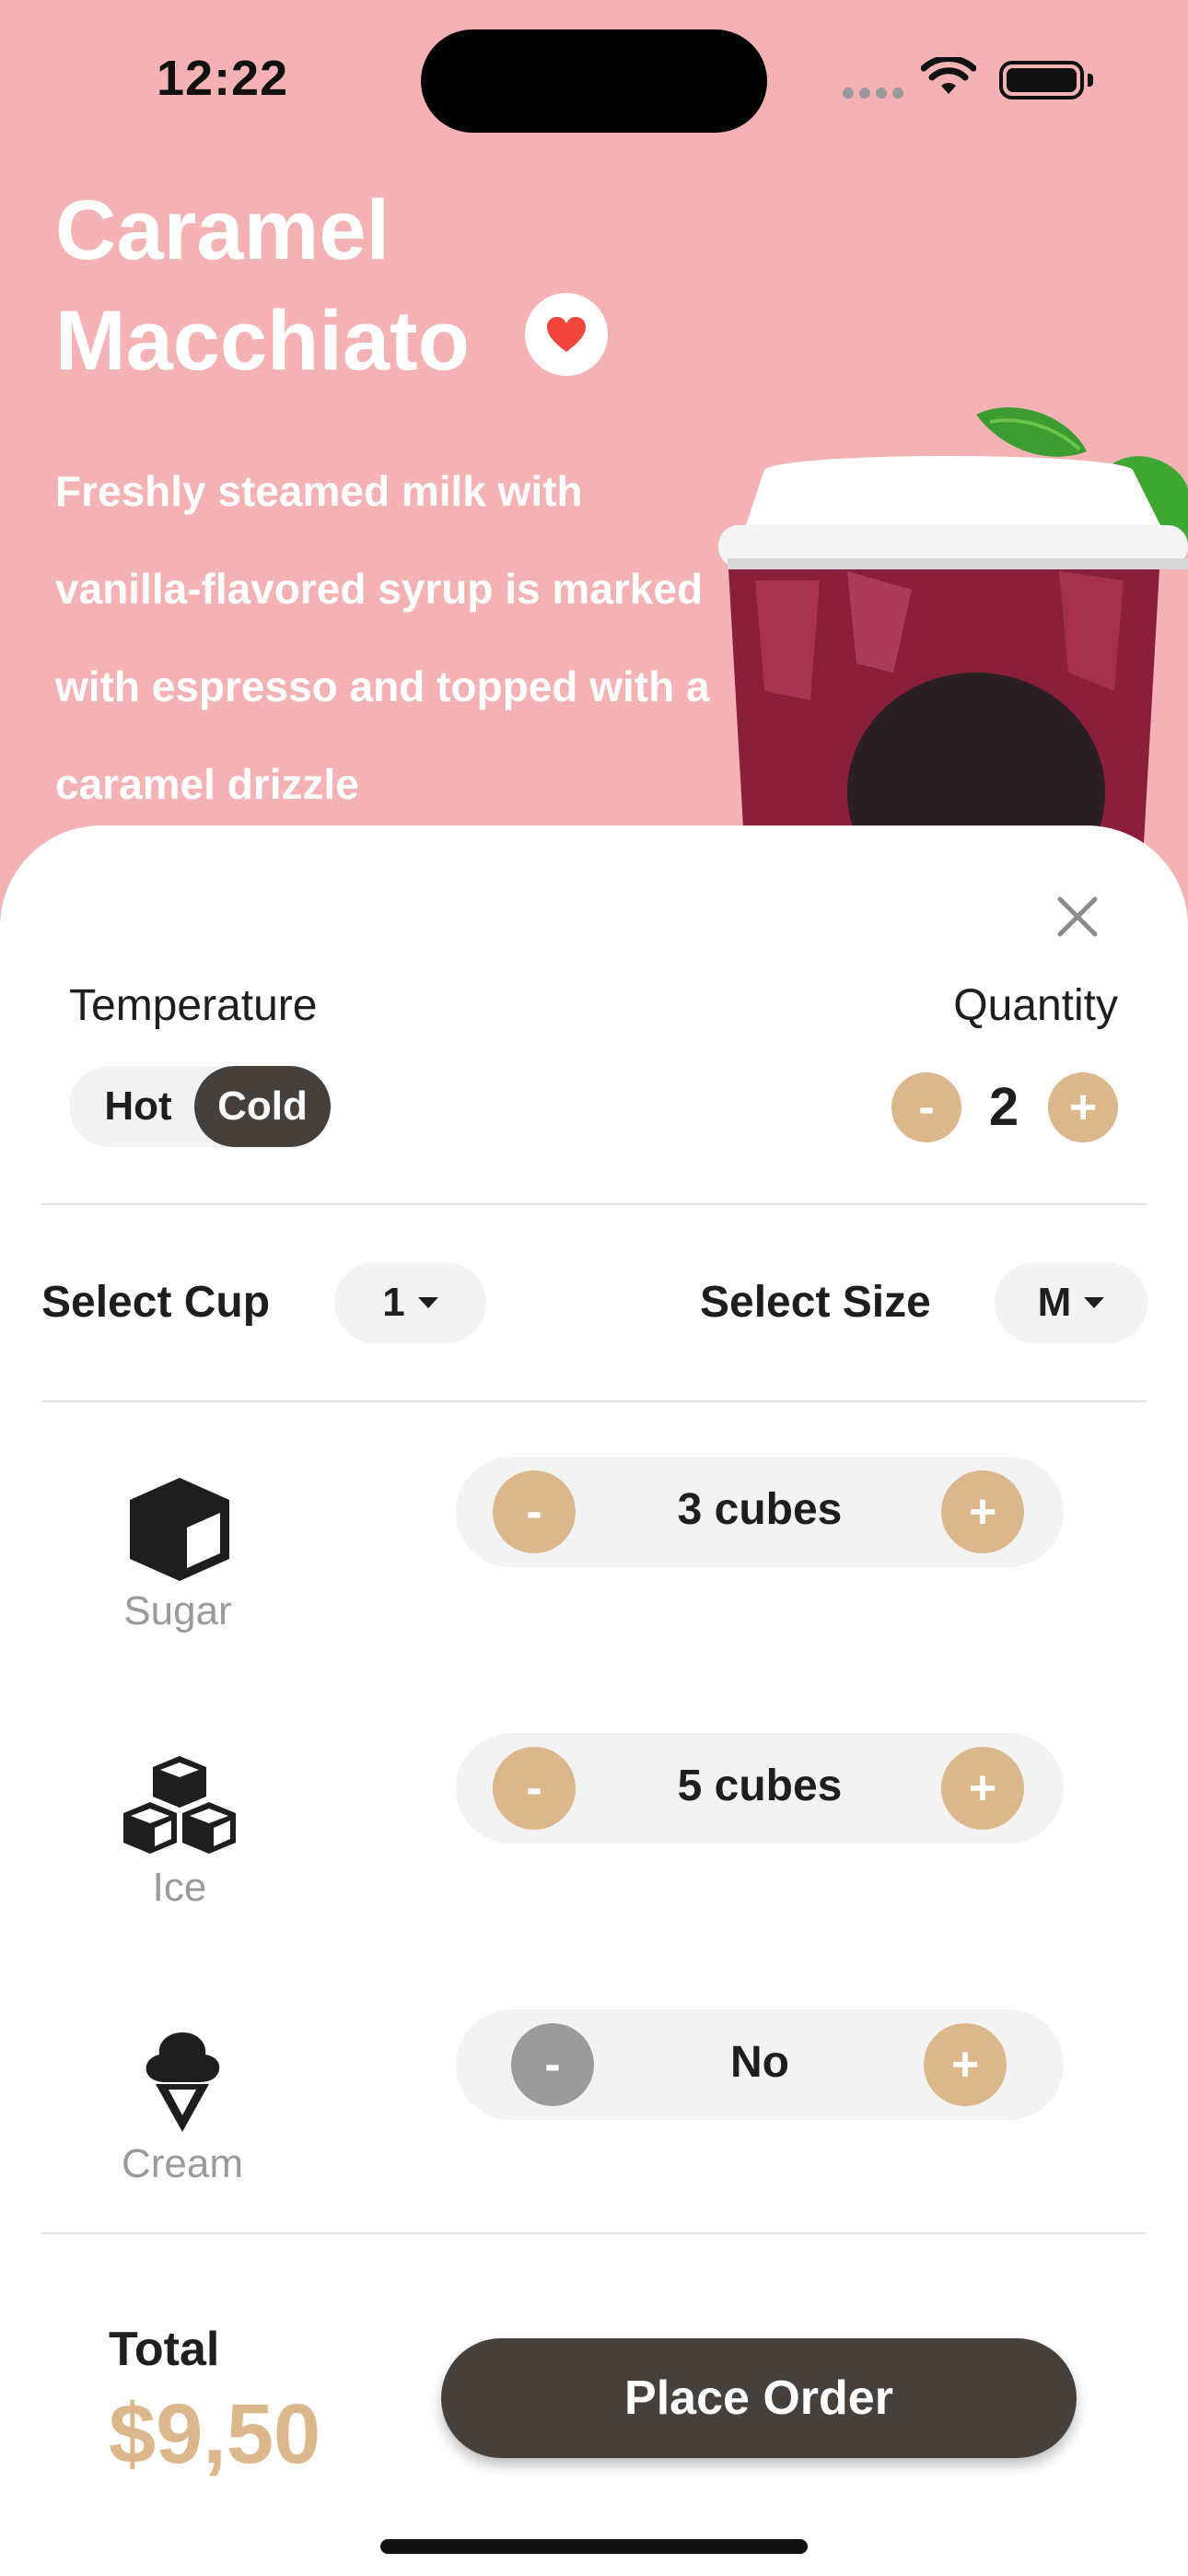  Describe the element at coordinates (223, 78) in the screenshot. I see `status-time: 12:22` at that location.